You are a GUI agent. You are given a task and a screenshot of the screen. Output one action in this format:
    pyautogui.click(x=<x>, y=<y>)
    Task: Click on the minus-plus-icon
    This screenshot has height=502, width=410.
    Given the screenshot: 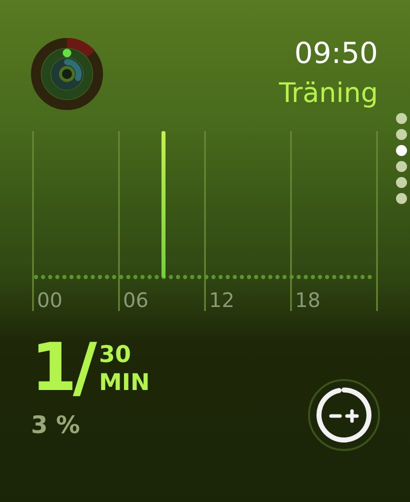 What is the action you would take?
    pyautogui.click(x=344, y=415)
    